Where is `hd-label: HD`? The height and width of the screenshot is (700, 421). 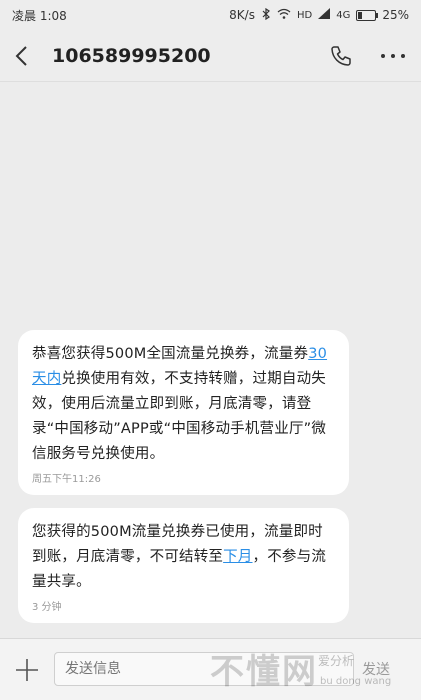
hd-label: HD is located at coordinates (304, 15).